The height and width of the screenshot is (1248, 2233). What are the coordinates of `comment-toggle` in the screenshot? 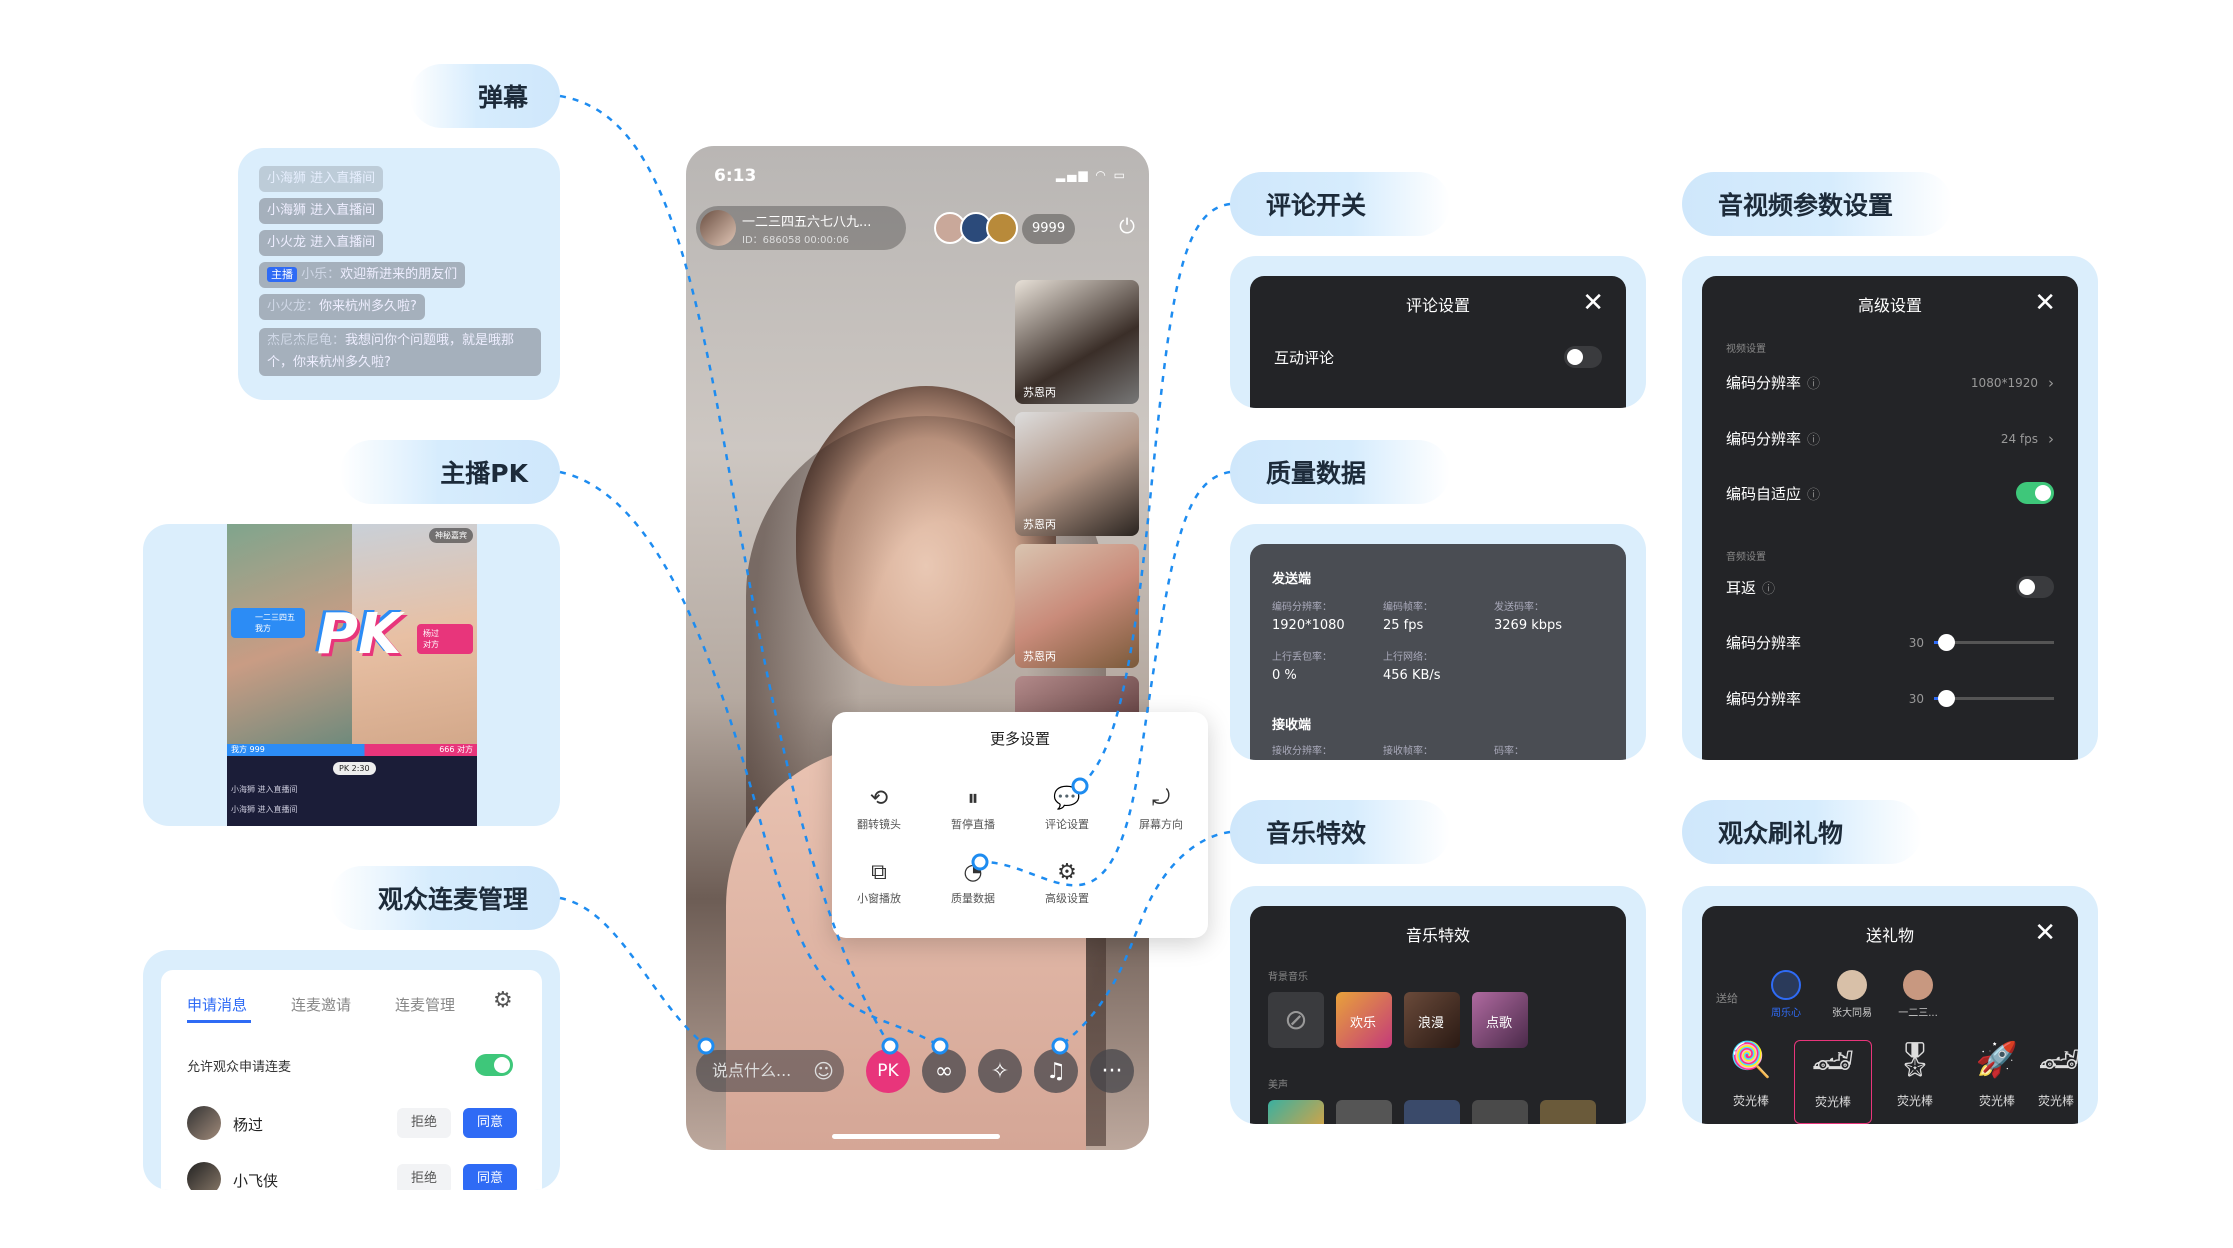 It's located at (1583, 357).